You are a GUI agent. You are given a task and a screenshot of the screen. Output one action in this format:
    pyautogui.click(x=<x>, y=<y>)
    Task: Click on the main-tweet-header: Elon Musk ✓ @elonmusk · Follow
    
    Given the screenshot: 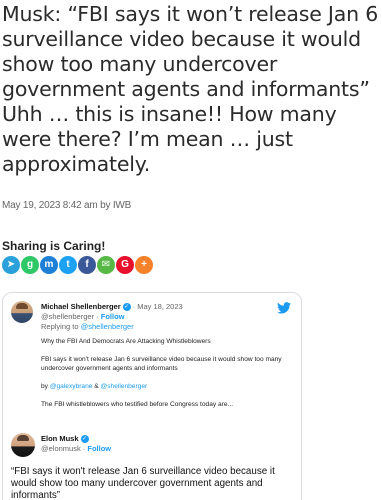 What is the action you would take?
    pyautogui.click(x=76, y=444)
    